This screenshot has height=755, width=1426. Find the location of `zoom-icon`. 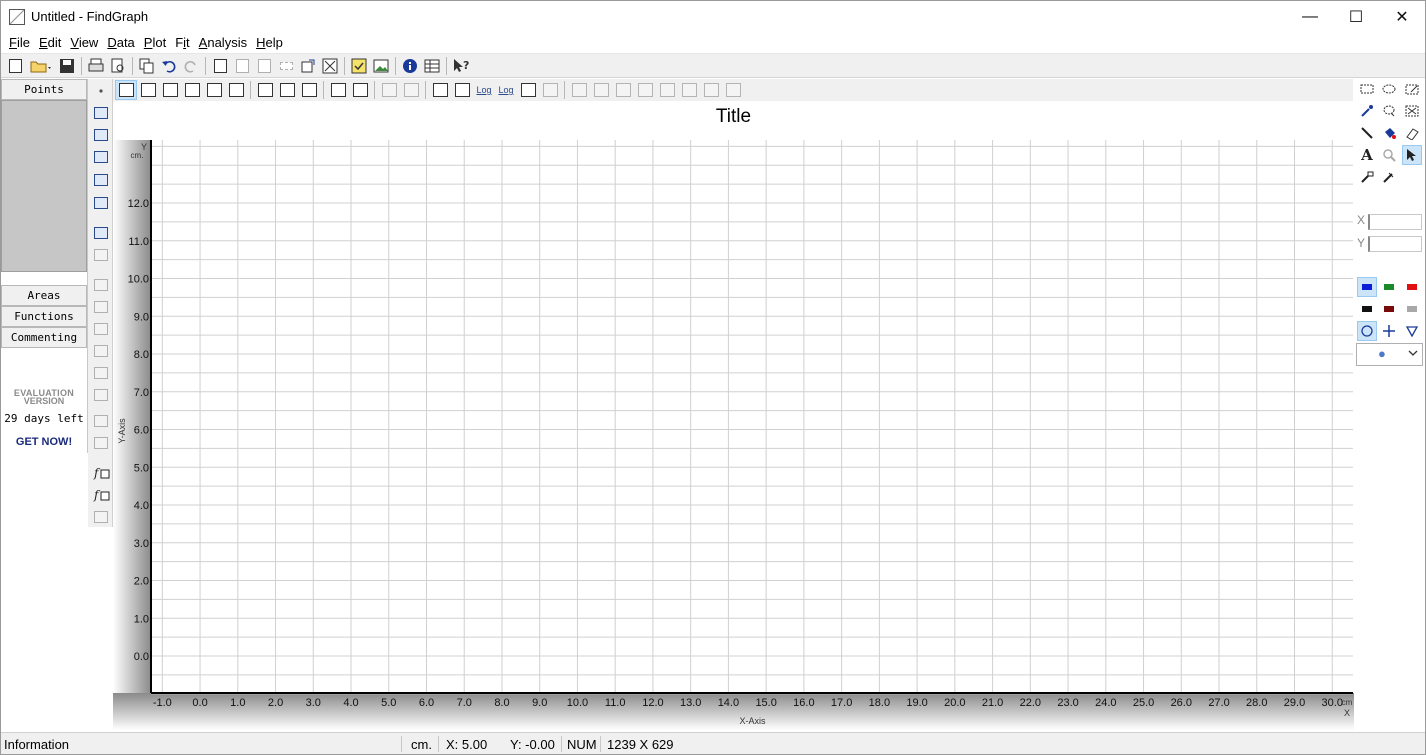

zoom-icon is located at coordinates (1389, 155).